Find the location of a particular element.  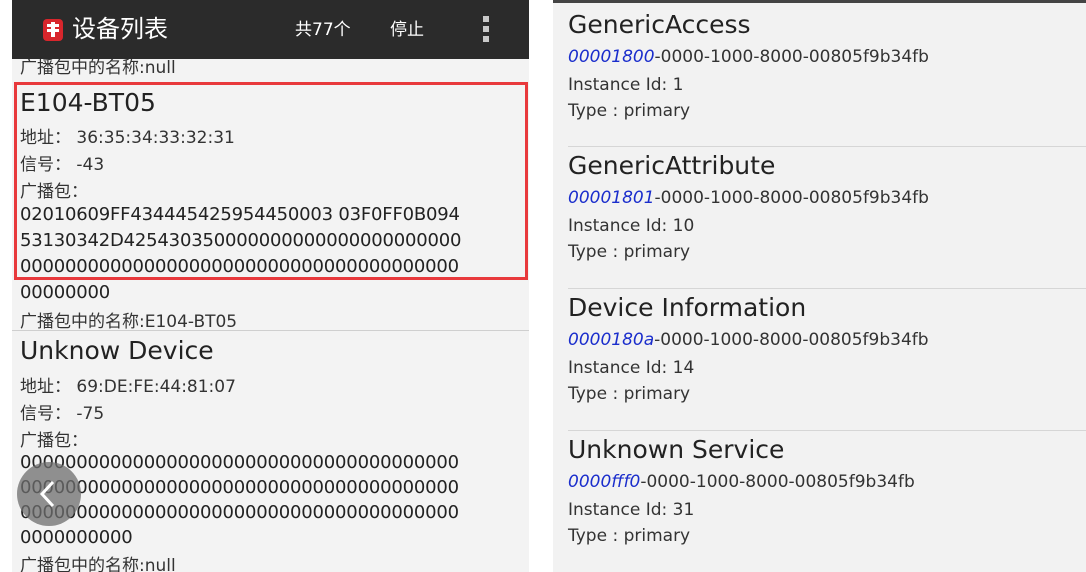

uuid-prefix: 0000fff0 is located at coordinates (604, 482).